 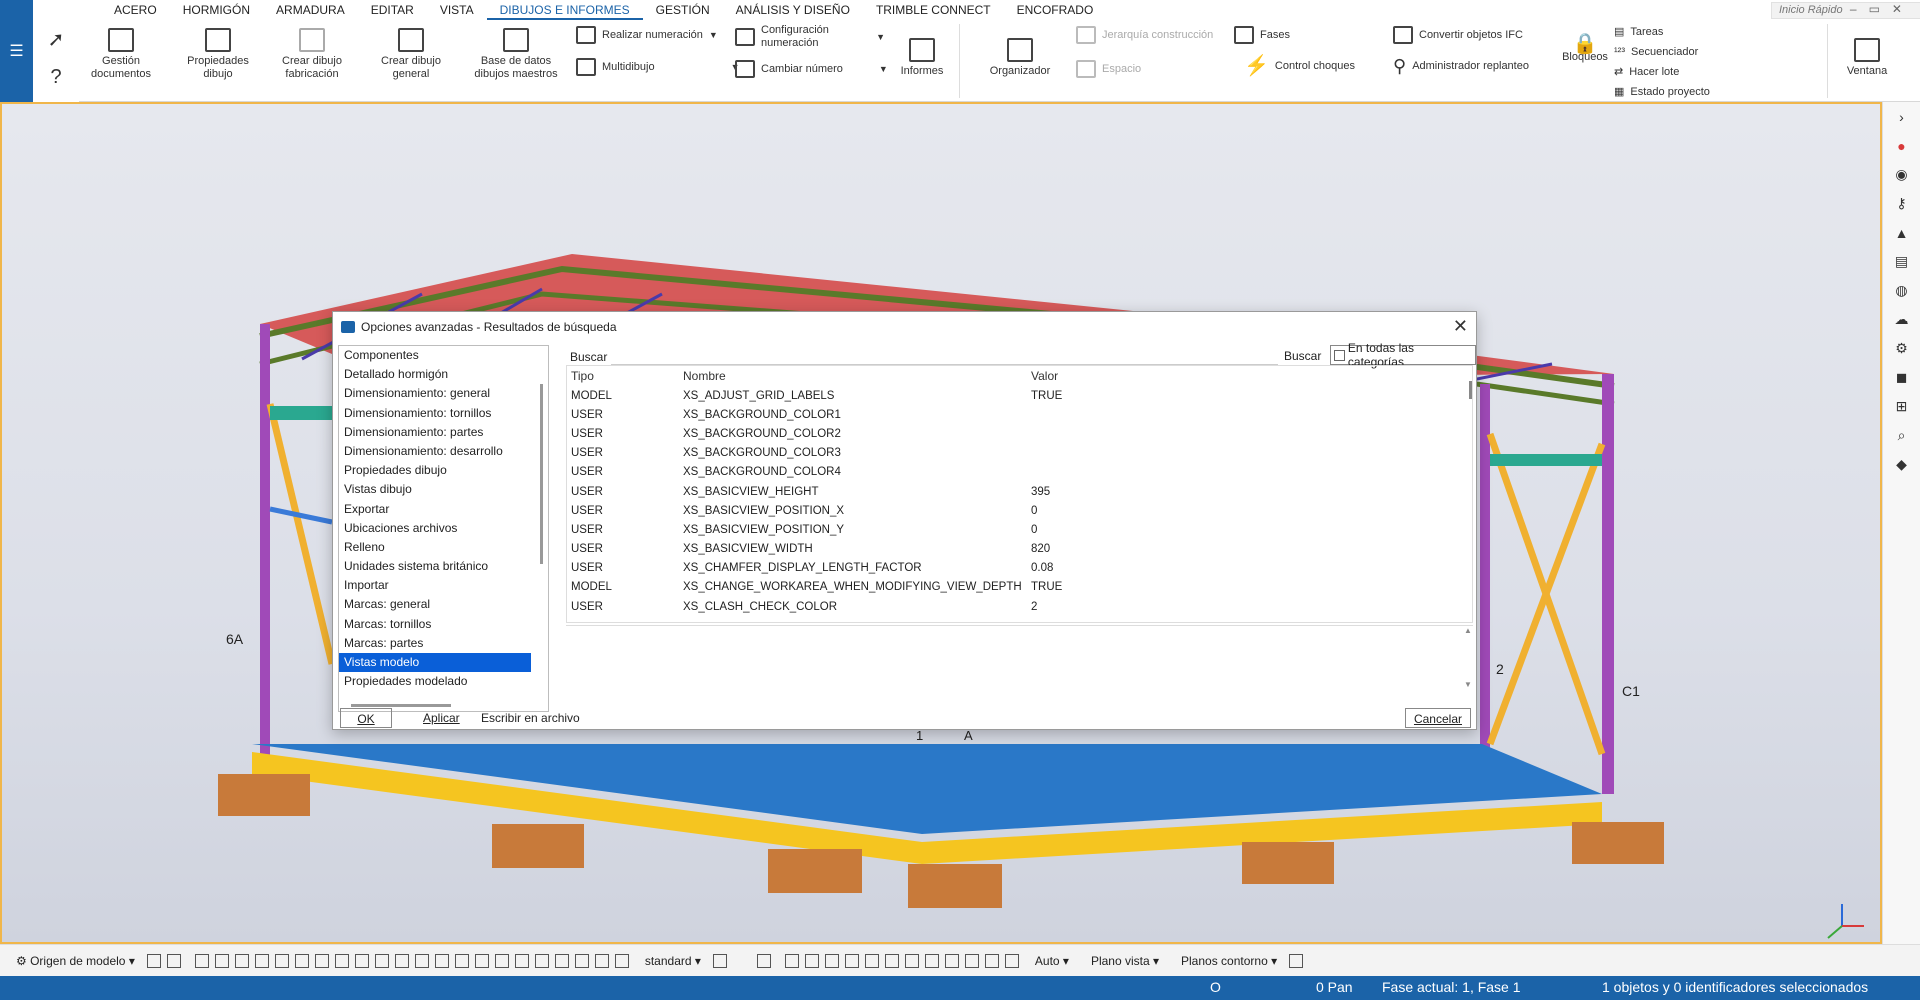 What do you see at coordinates (530, 718) in the screenshot?
I see `write-file-button: Escribir en archivo` at bounding box center [530, 718].